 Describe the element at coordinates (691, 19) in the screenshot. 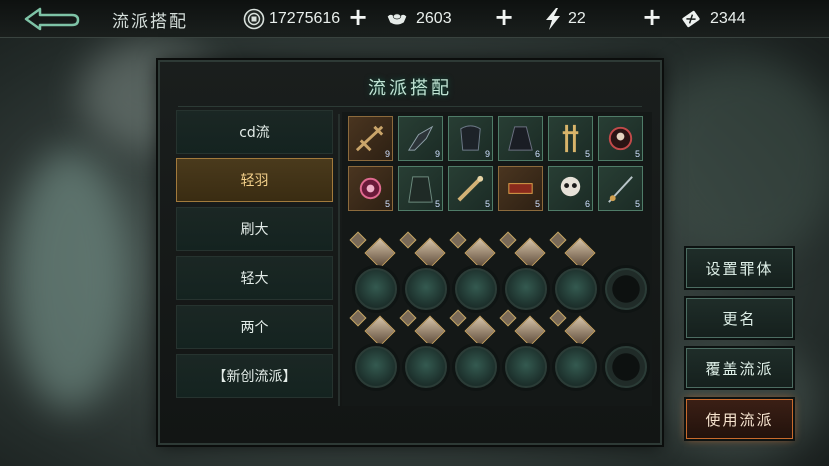

I see `ticket-icon` at that location.